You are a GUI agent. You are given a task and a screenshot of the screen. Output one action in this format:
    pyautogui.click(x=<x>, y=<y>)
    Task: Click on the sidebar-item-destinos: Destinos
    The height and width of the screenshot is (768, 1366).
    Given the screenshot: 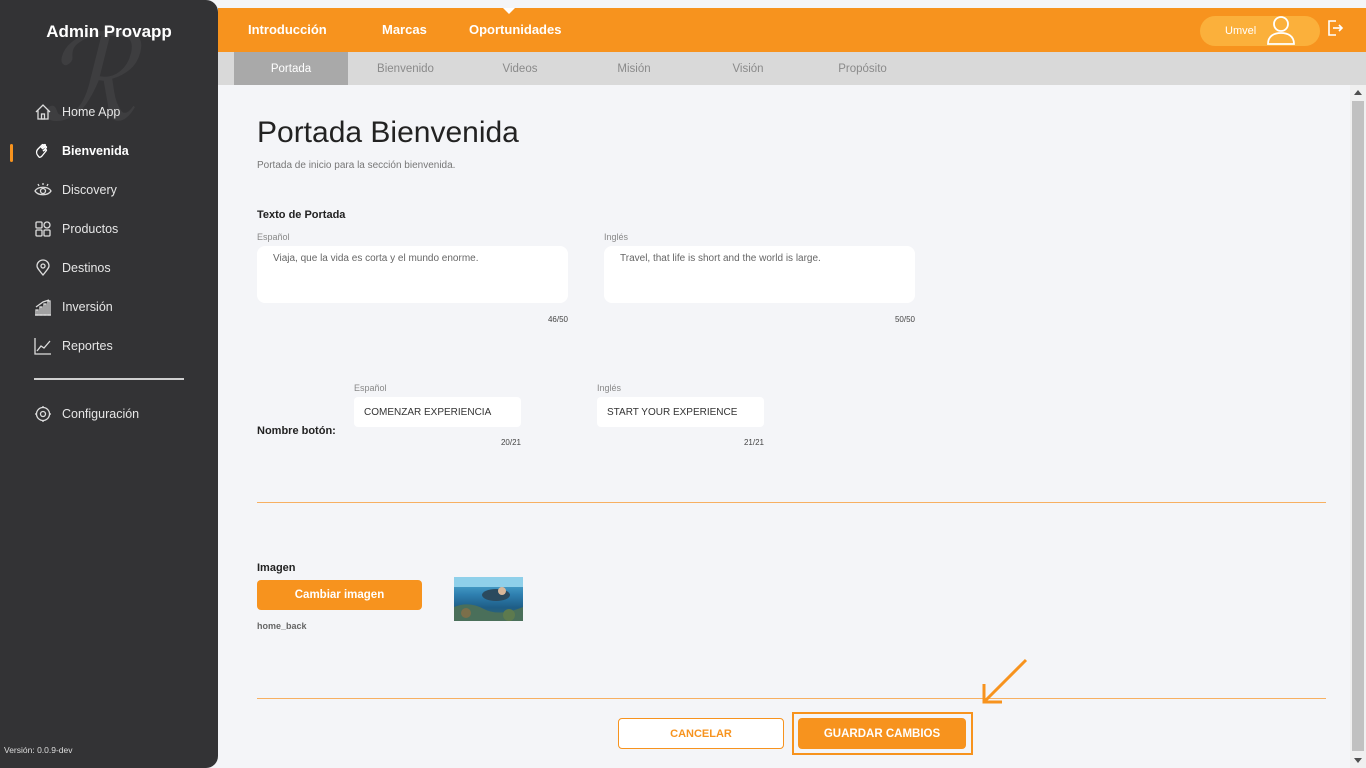 What is the action you would take?
    pyautogui.click(x=72, y=268)
    